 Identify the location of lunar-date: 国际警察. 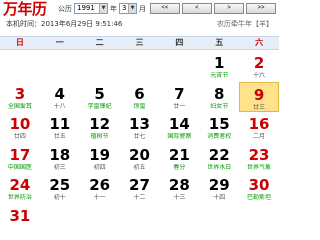
(179, 136).